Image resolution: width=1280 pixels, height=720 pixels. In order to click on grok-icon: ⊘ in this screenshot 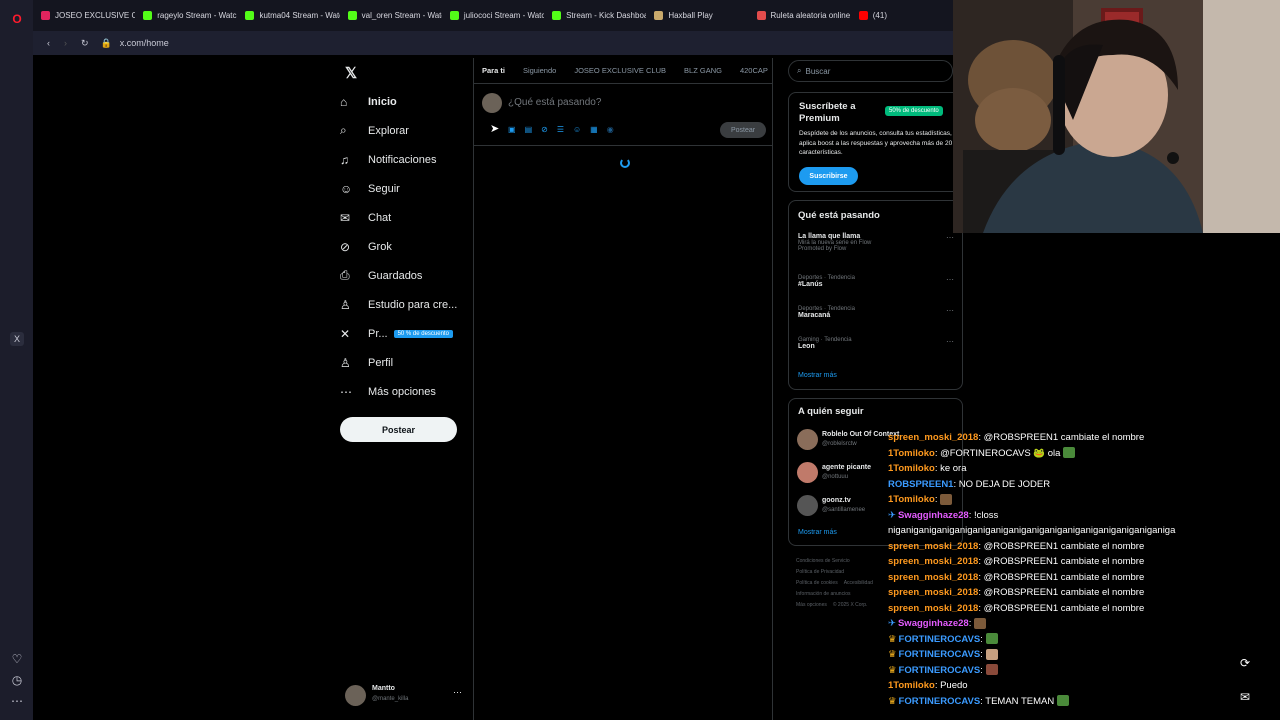, I will do `click(544, 129)`.